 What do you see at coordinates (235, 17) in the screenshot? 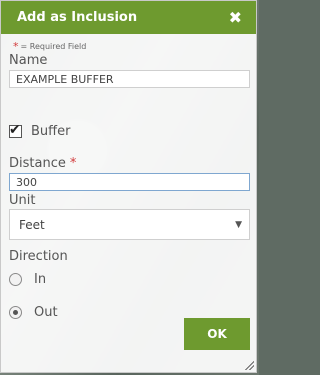
I see `close-icon: ✖` at bounding box center [235, 17].